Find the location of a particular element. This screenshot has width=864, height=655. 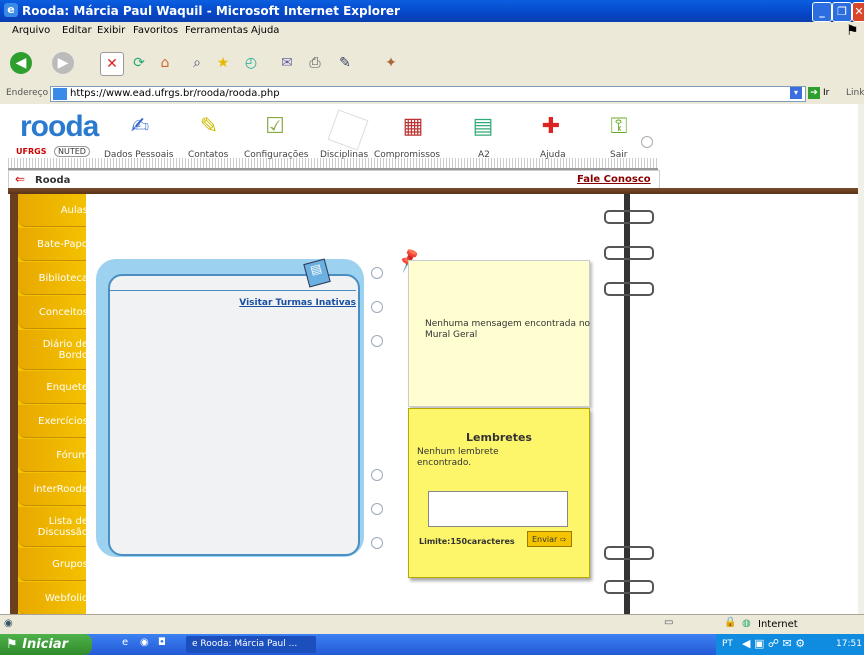

messenger-icon: ✦ is located at coordinates (391, 63).